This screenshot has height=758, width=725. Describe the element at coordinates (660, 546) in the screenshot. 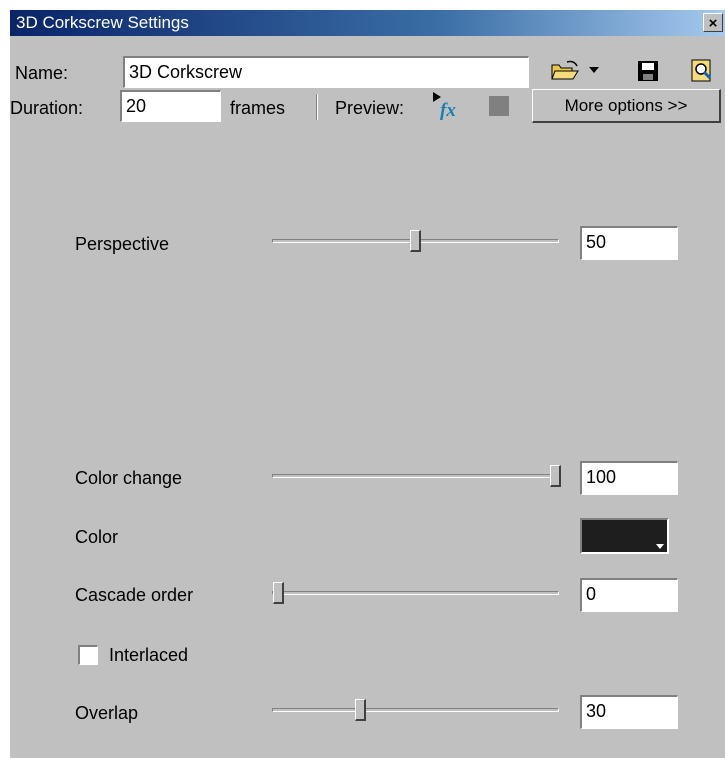

I see `chevron-down-icon` at that location.